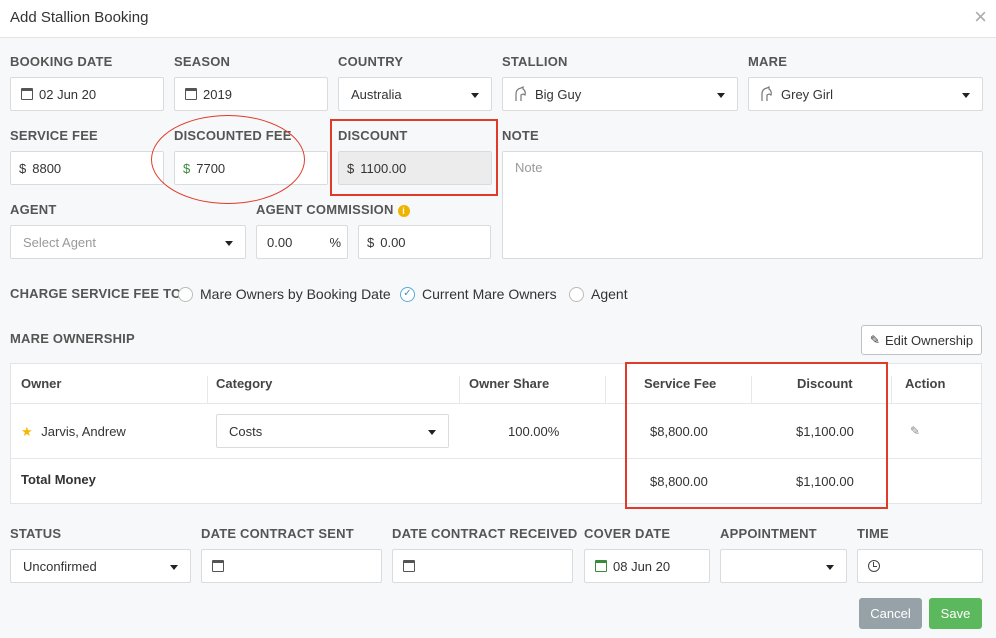 The width and height of the screenshot is (996, 638). Describe the element at coordinates (228, 159) in the screenshot. I see `highlight-ellipse` at that location.